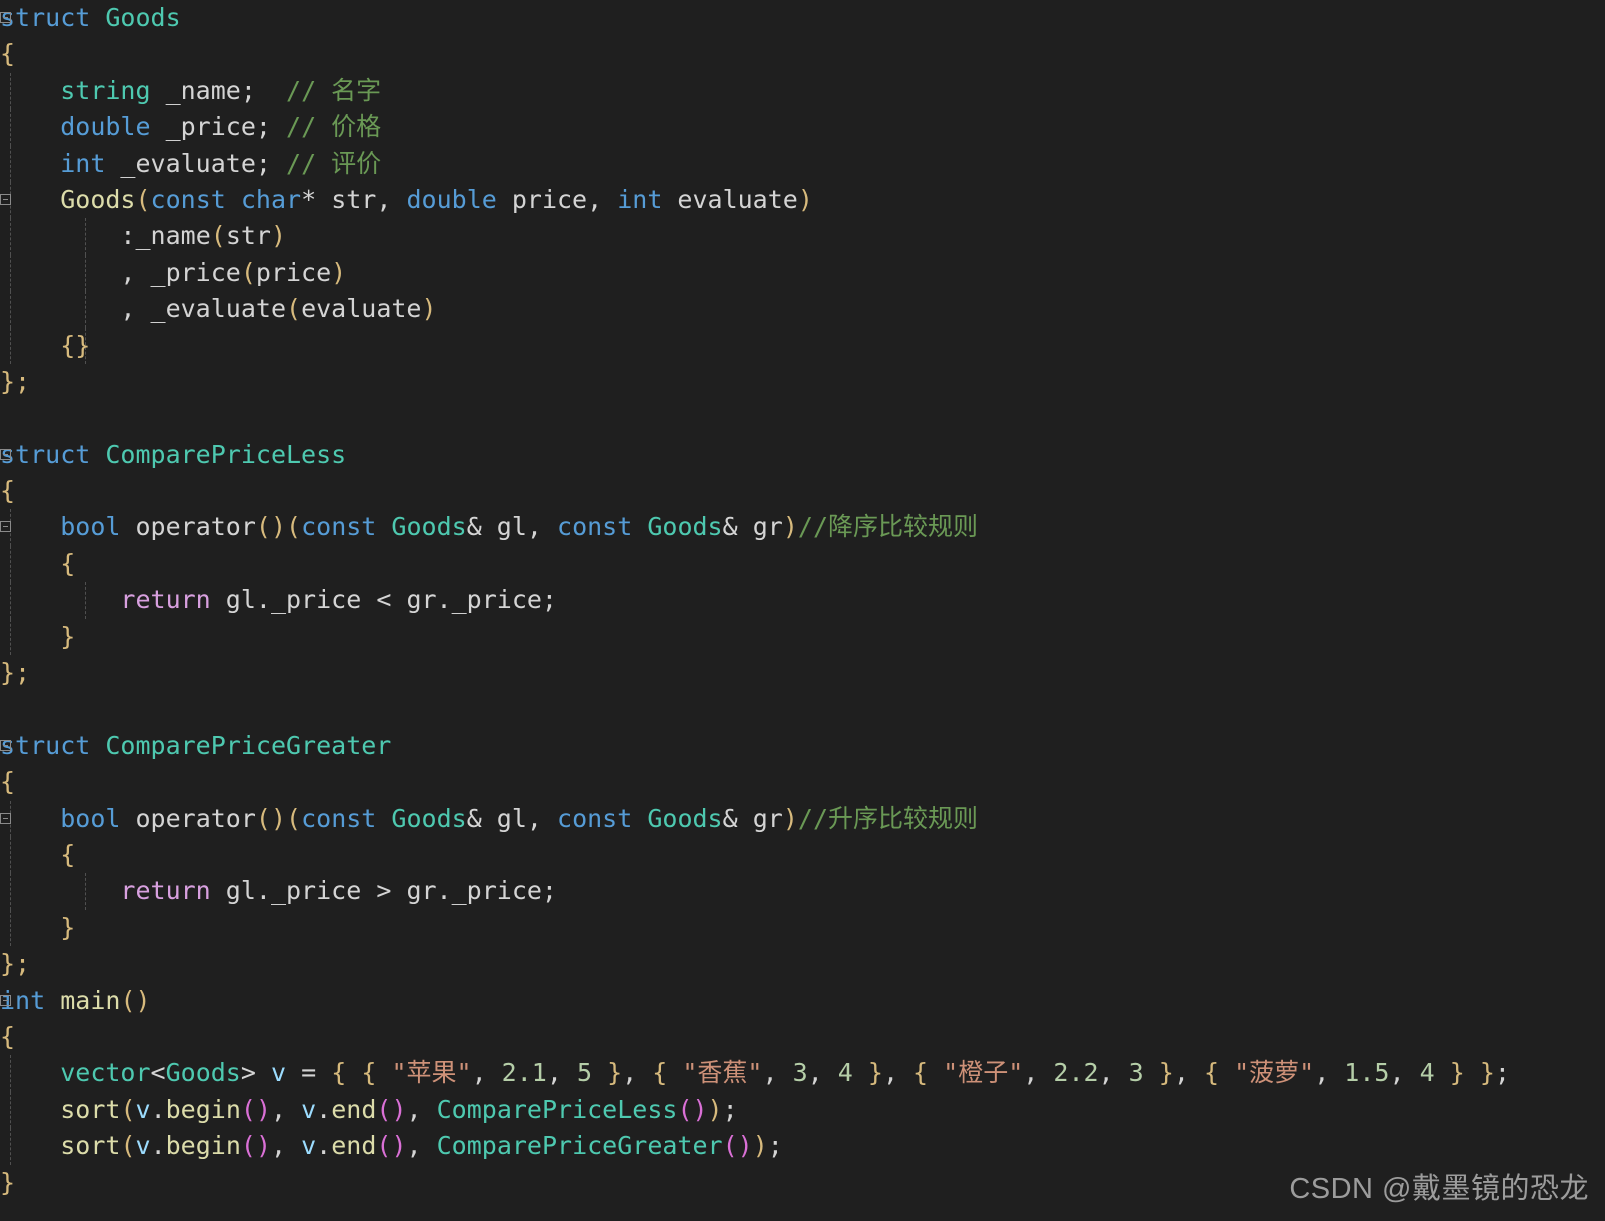  I want to click on code-token: operator, so click(195, 527).